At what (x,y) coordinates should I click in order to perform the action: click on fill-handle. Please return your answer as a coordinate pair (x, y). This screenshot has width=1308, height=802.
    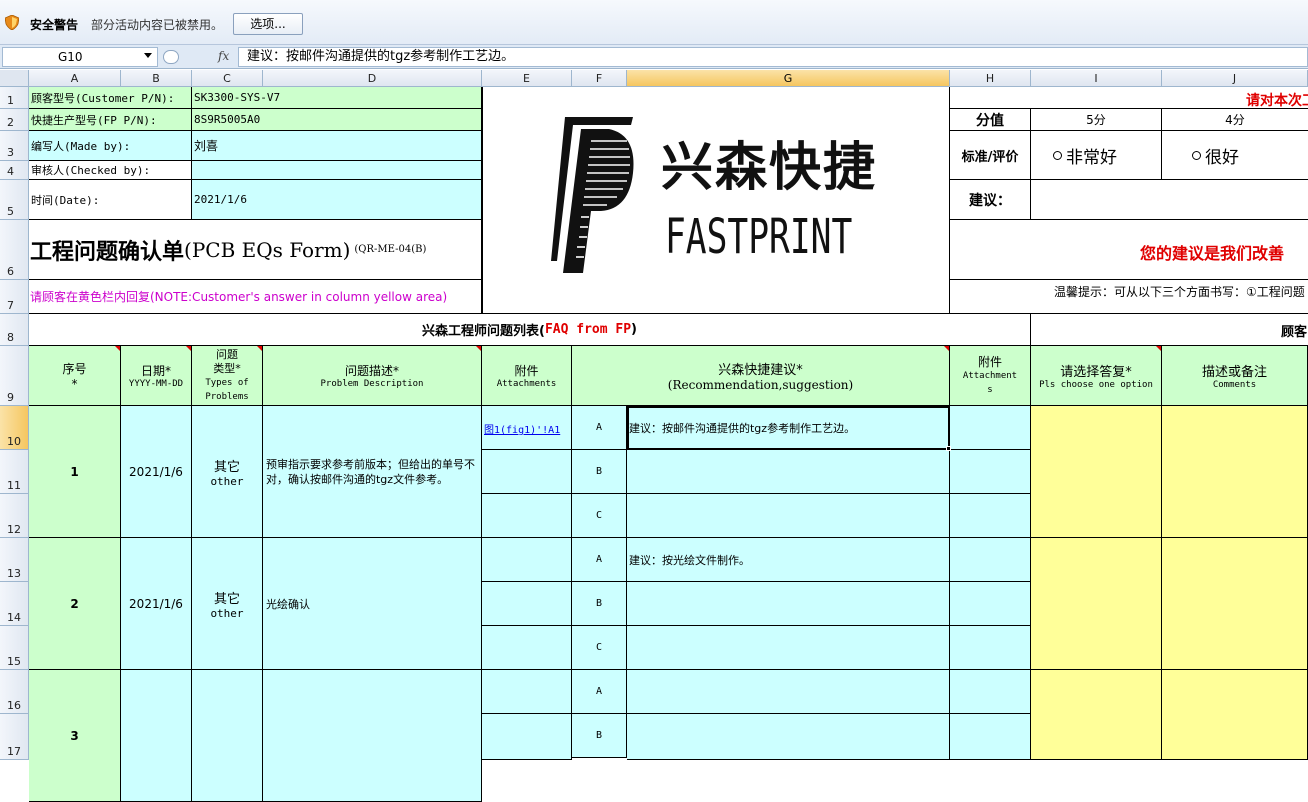
    Looking at the image, I should click on (948, 448).